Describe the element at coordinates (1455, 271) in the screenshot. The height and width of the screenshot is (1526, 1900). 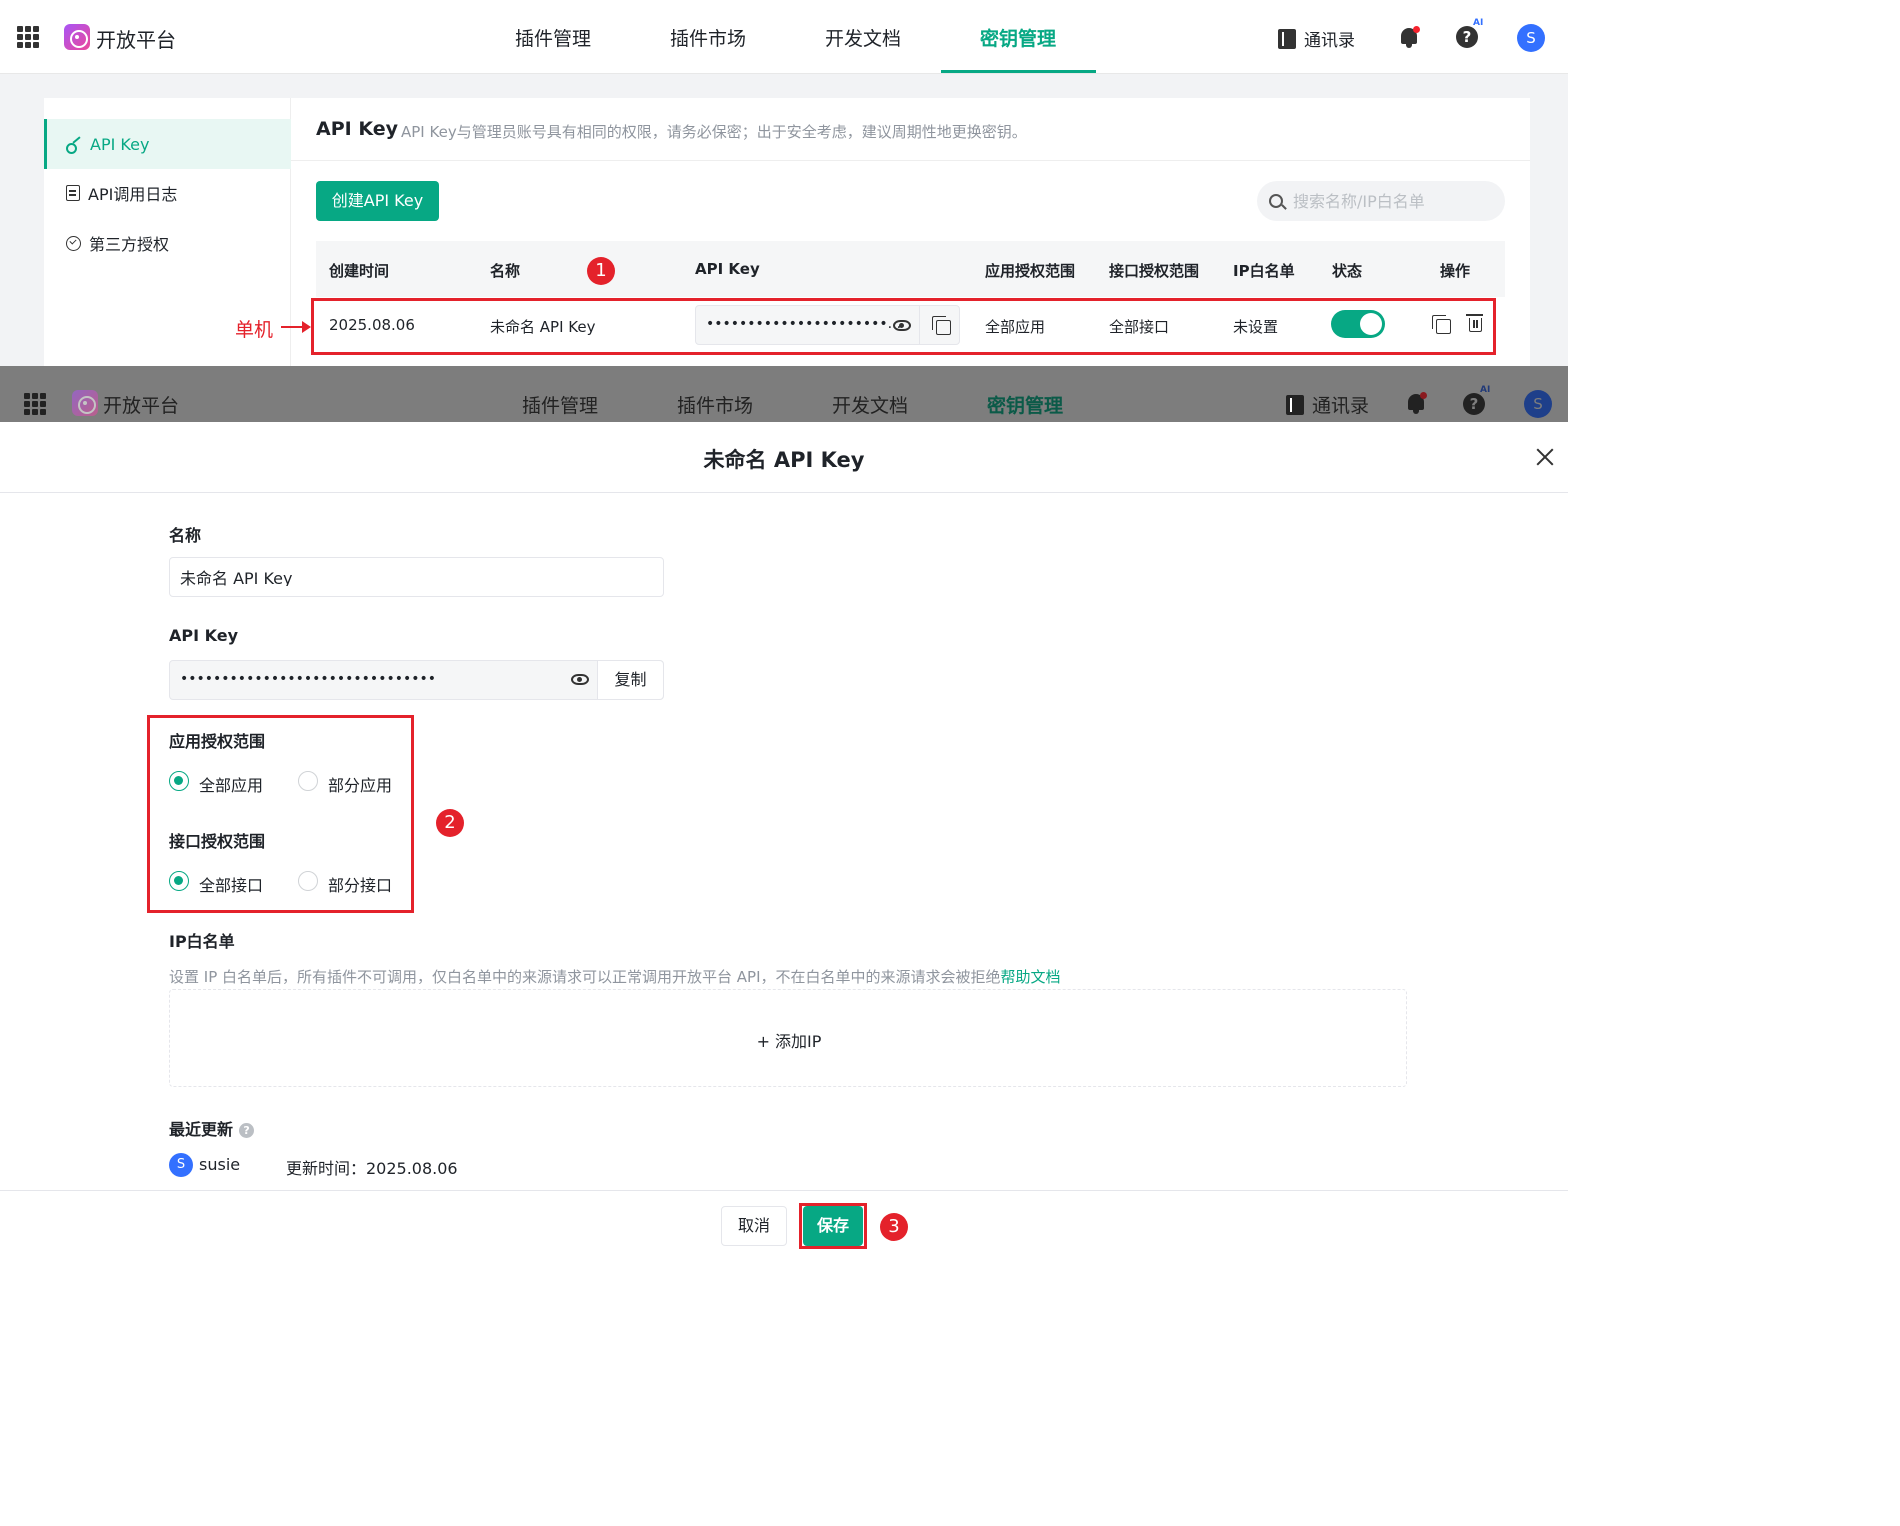
I see `col-actions: 操作` at that location.